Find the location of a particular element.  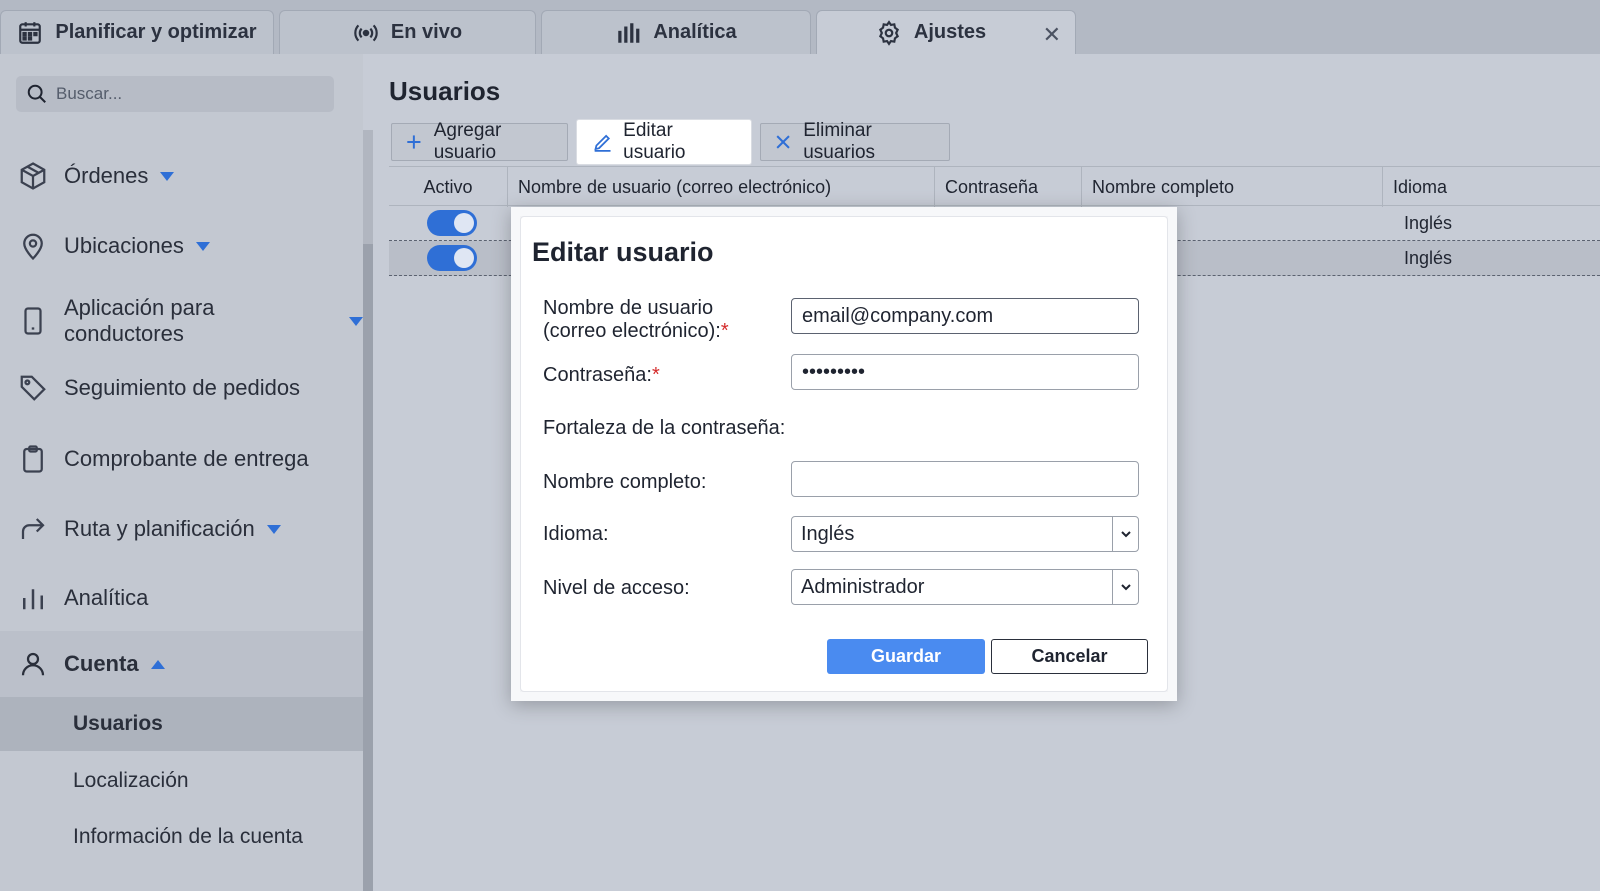

edit-user-label: Editar usuario is located at coordinates (654, 141).